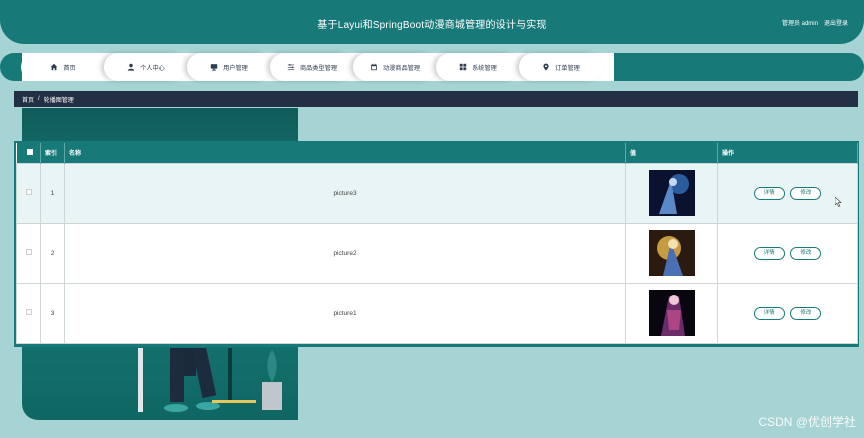 This screenshot has height=438, width=864. I want to click on sliders-icon, so click(291, 67).